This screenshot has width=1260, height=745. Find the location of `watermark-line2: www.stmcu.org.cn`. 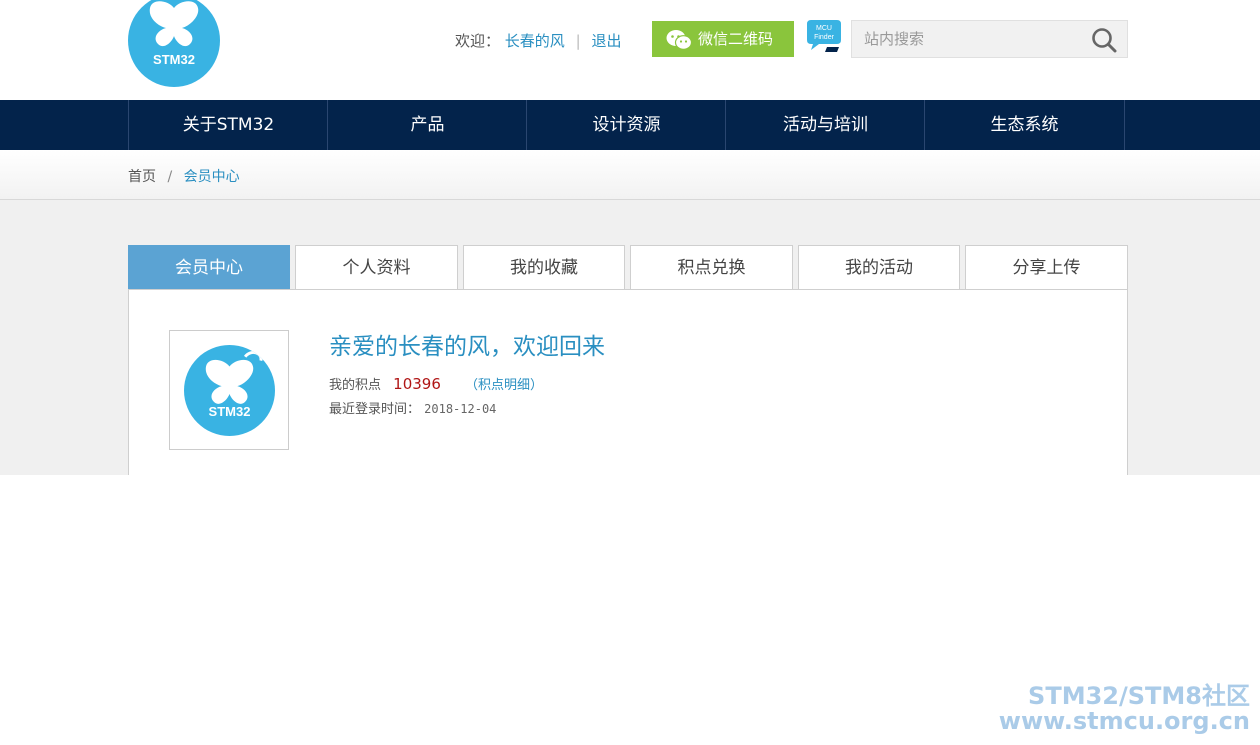

watermark-line2: www.stmcu.org.cn is located at coordinates (1124, 721).